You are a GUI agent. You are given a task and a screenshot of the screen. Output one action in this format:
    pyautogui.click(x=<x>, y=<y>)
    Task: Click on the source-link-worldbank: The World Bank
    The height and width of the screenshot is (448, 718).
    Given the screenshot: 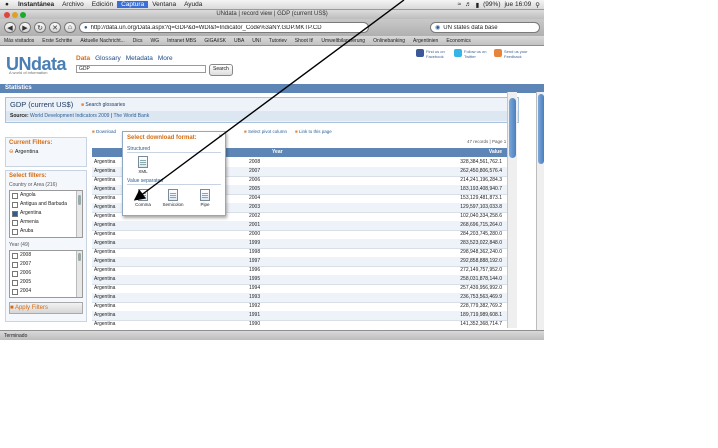 What is the action you would take?
    pyautogui.click(x=131, y=116)
    